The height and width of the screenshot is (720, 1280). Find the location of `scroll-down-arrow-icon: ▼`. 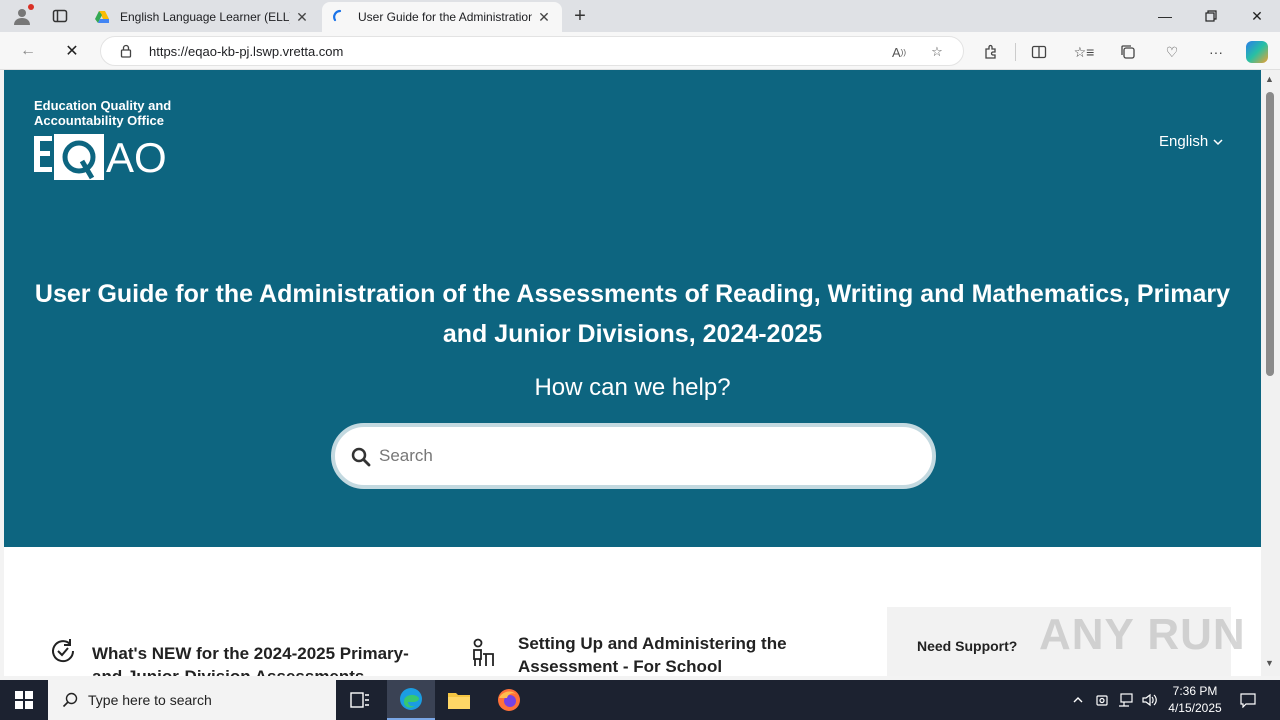

scroll-down-arrow-icon: ▼ is located at coordinates (1269, 663).